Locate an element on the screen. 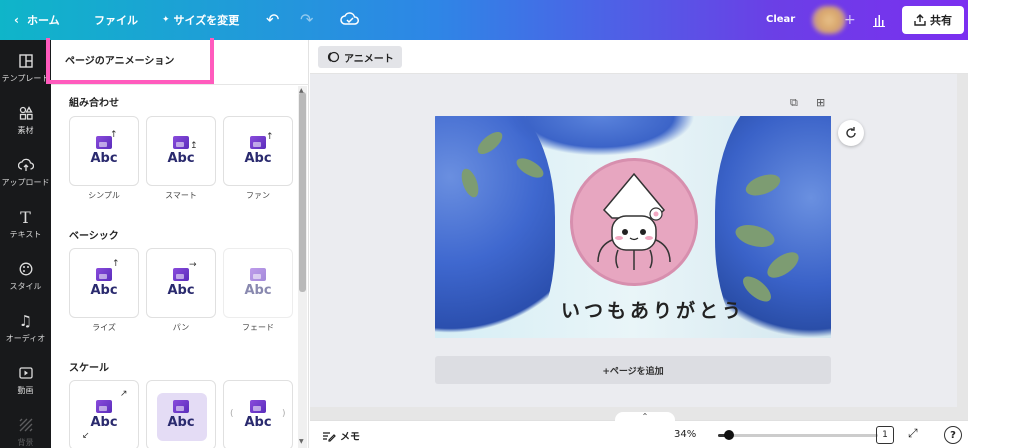 The height and width of the screenshot is (448, 1024). panel-scrollbar-thumb is located at coordinates (302, 192).